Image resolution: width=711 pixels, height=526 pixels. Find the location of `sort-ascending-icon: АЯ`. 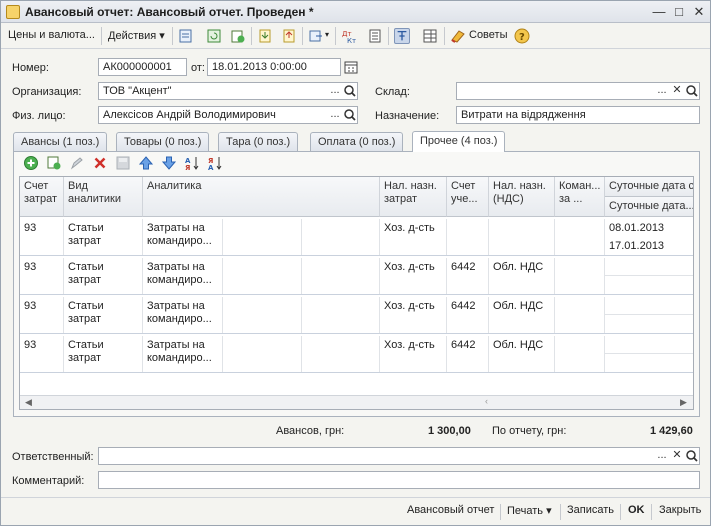

sort-ascending-icon: АЯ is located at coordinates (192, 163).